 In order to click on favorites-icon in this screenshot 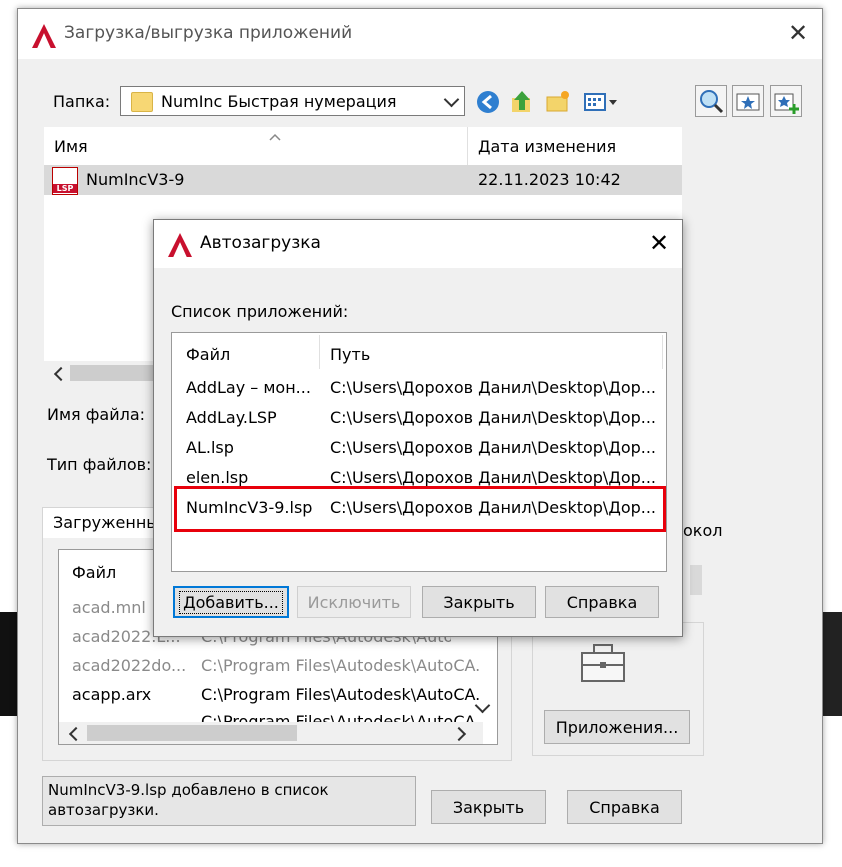, I will do `click(748, 101)`.